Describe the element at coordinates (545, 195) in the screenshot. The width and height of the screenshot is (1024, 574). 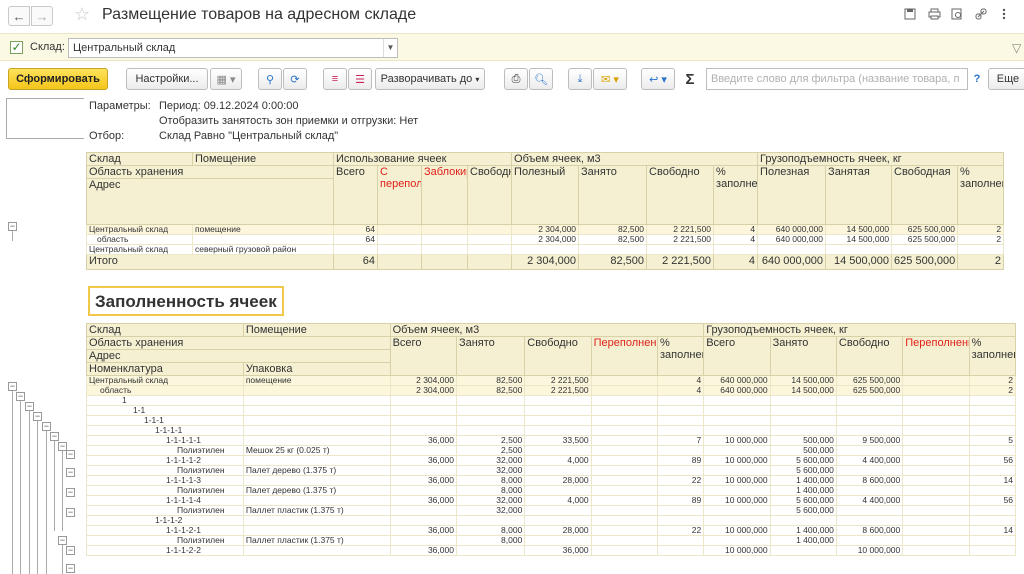
I see `col-useful: Полезный` at that location.